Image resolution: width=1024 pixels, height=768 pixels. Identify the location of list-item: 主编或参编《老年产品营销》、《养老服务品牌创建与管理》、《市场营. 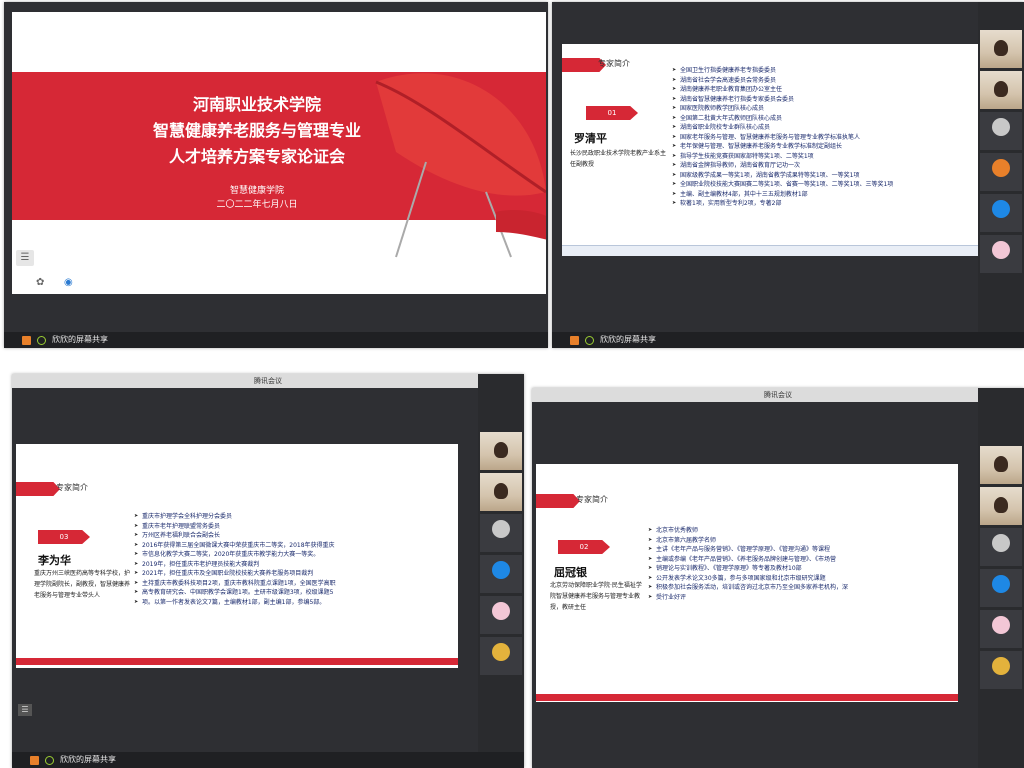
(801, 560).